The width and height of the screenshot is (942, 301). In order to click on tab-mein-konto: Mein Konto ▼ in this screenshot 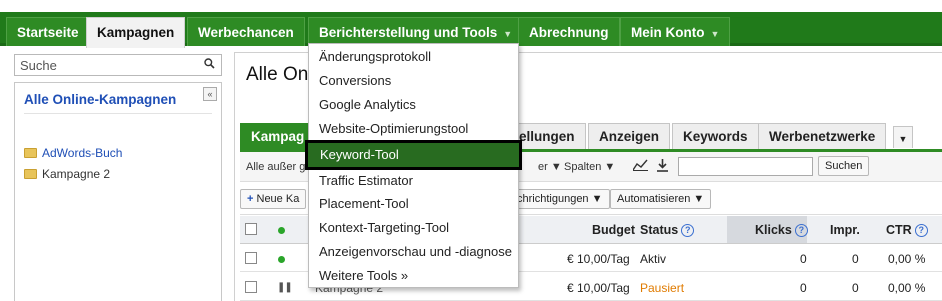, I will do `click(675, 31)`.